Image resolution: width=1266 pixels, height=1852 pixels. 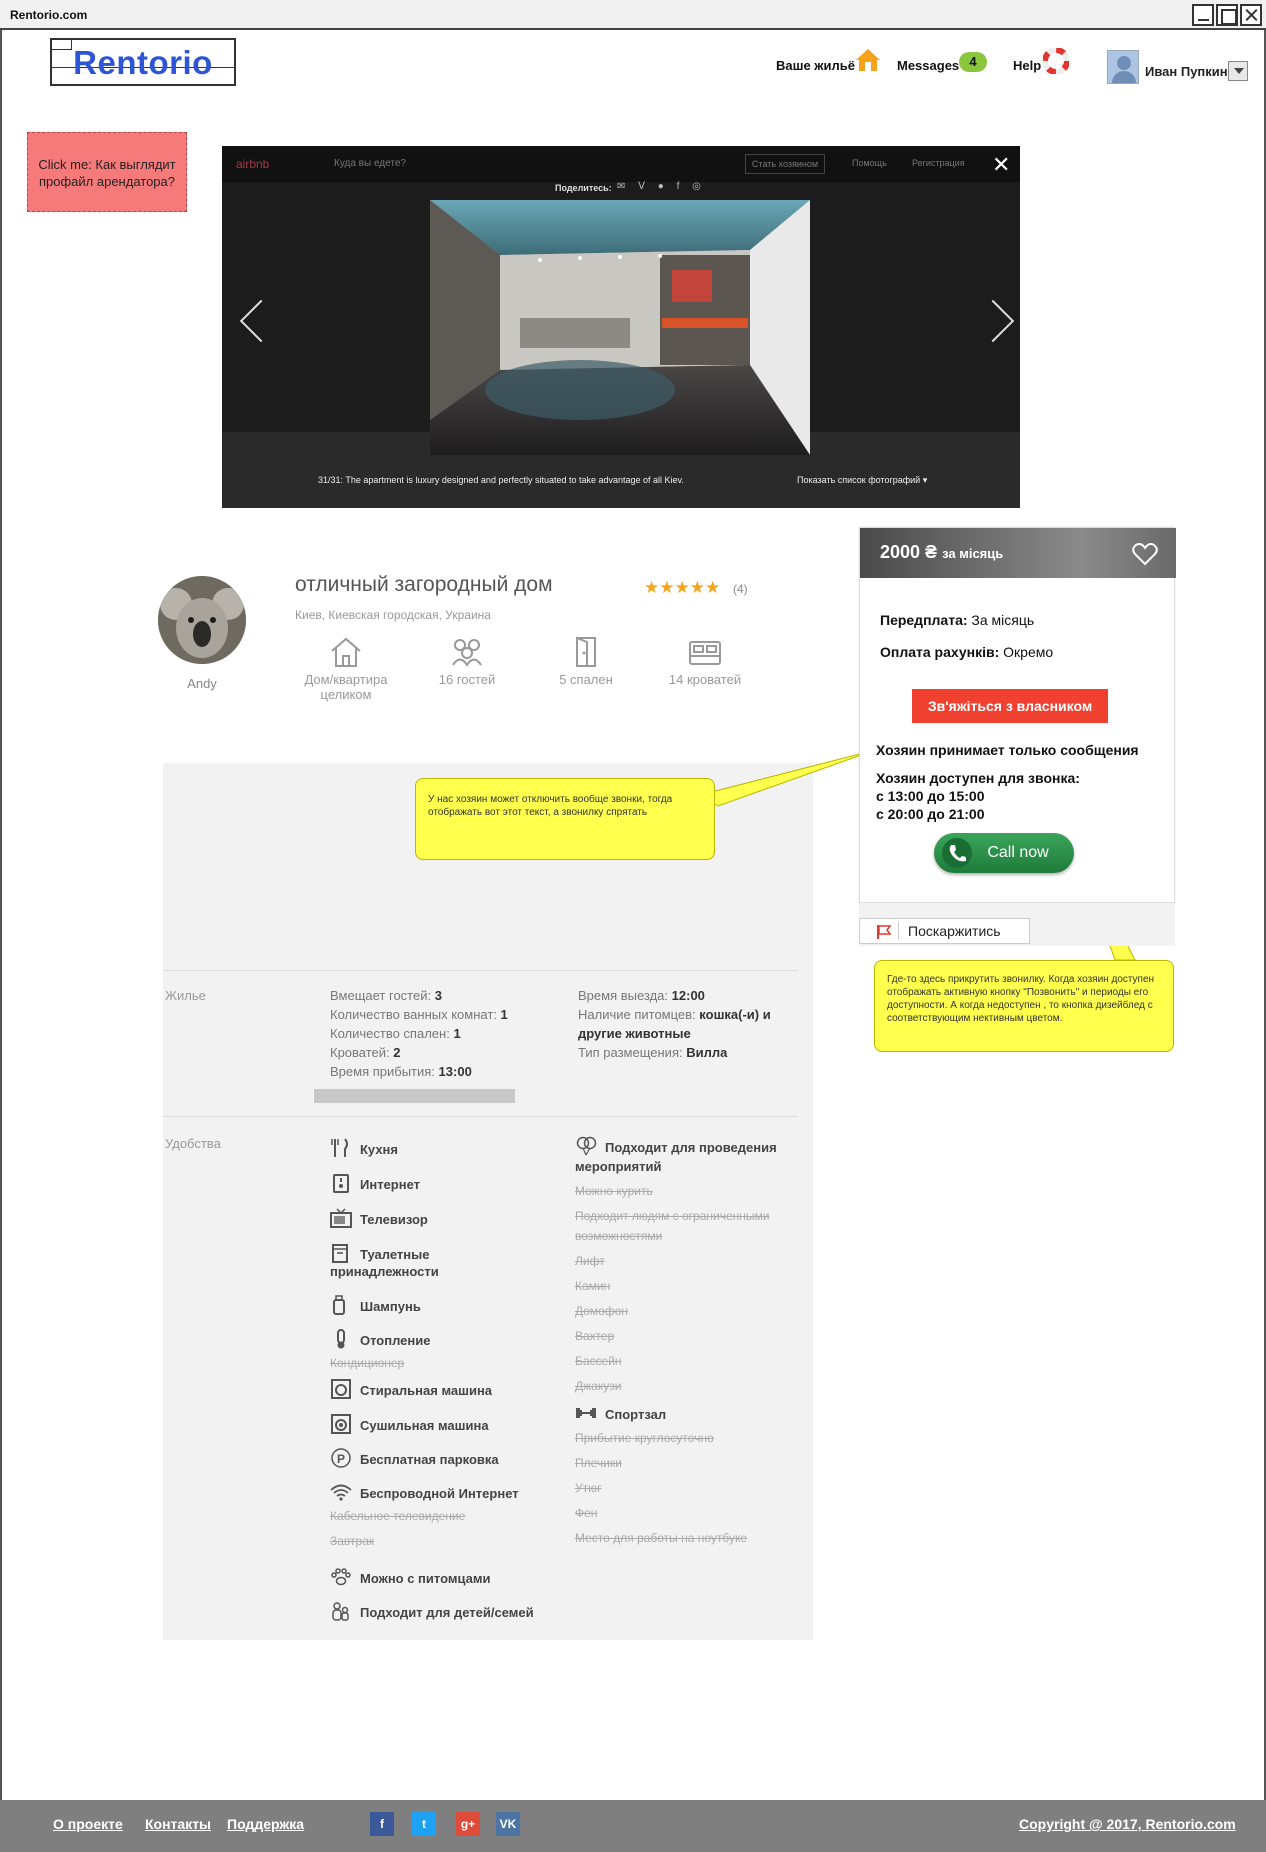 I want to click on phone-icon, so click(x=957, y=853).